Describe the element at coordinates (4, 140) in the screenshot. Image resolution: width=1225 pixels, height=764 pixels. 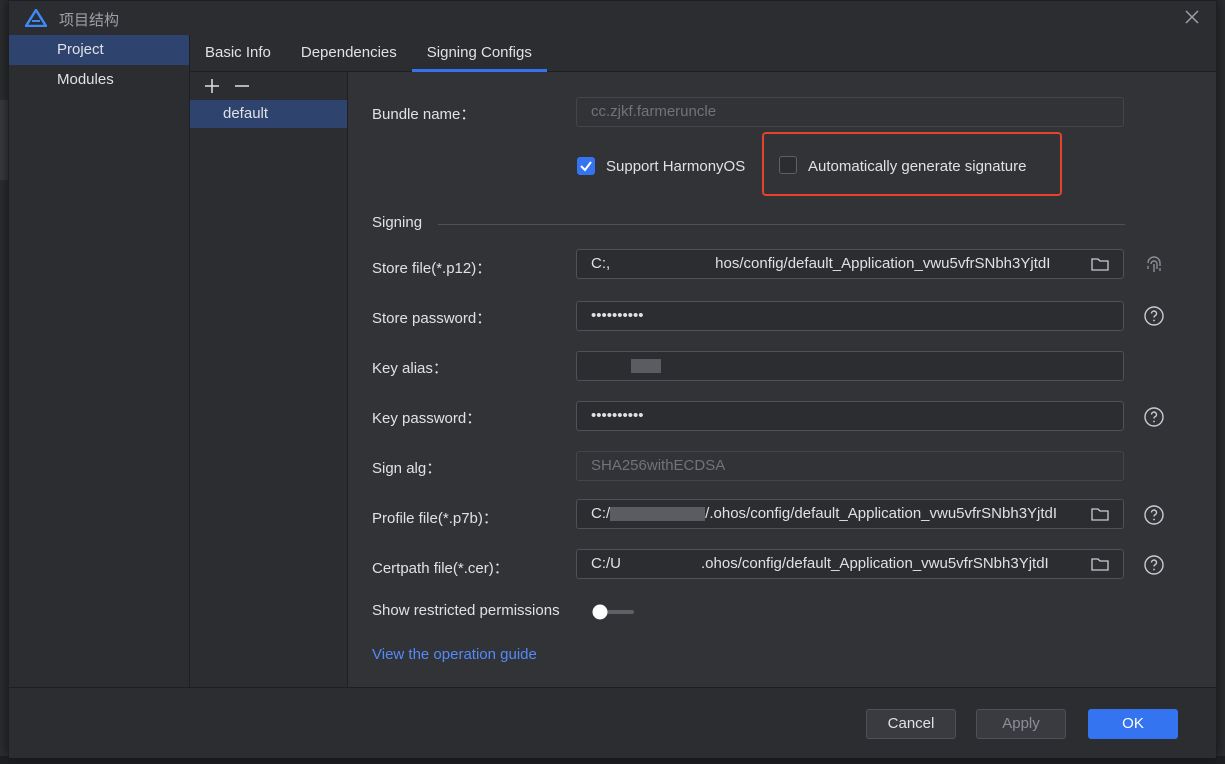
I see `background-edge` at that location.